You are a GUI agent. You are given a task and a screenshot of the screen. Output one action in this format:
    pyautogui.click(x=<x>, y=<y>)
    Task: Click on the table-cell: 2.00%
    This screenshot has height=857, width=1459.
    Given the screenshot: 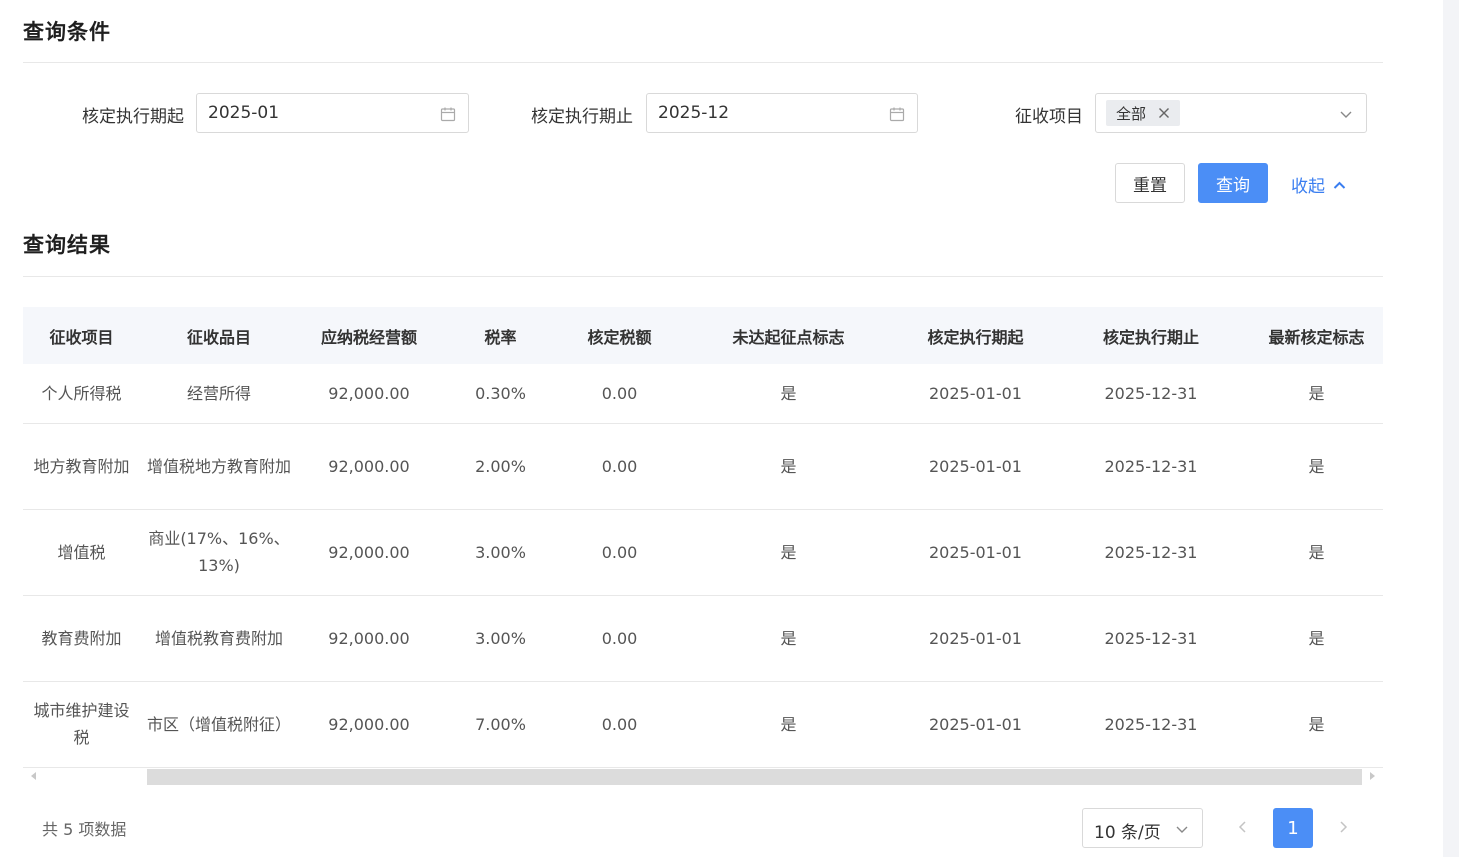 What is the action you would take?
    pyautogui.click(x=500, y=466)
    